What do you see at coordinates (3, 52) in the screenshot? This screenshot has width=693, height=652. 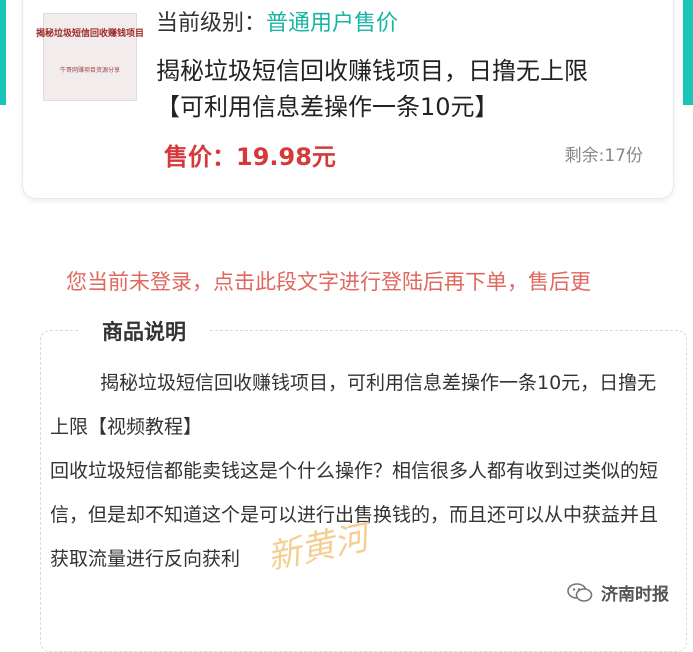 I see `accent-bar-left` at bounding box center [3, 52].